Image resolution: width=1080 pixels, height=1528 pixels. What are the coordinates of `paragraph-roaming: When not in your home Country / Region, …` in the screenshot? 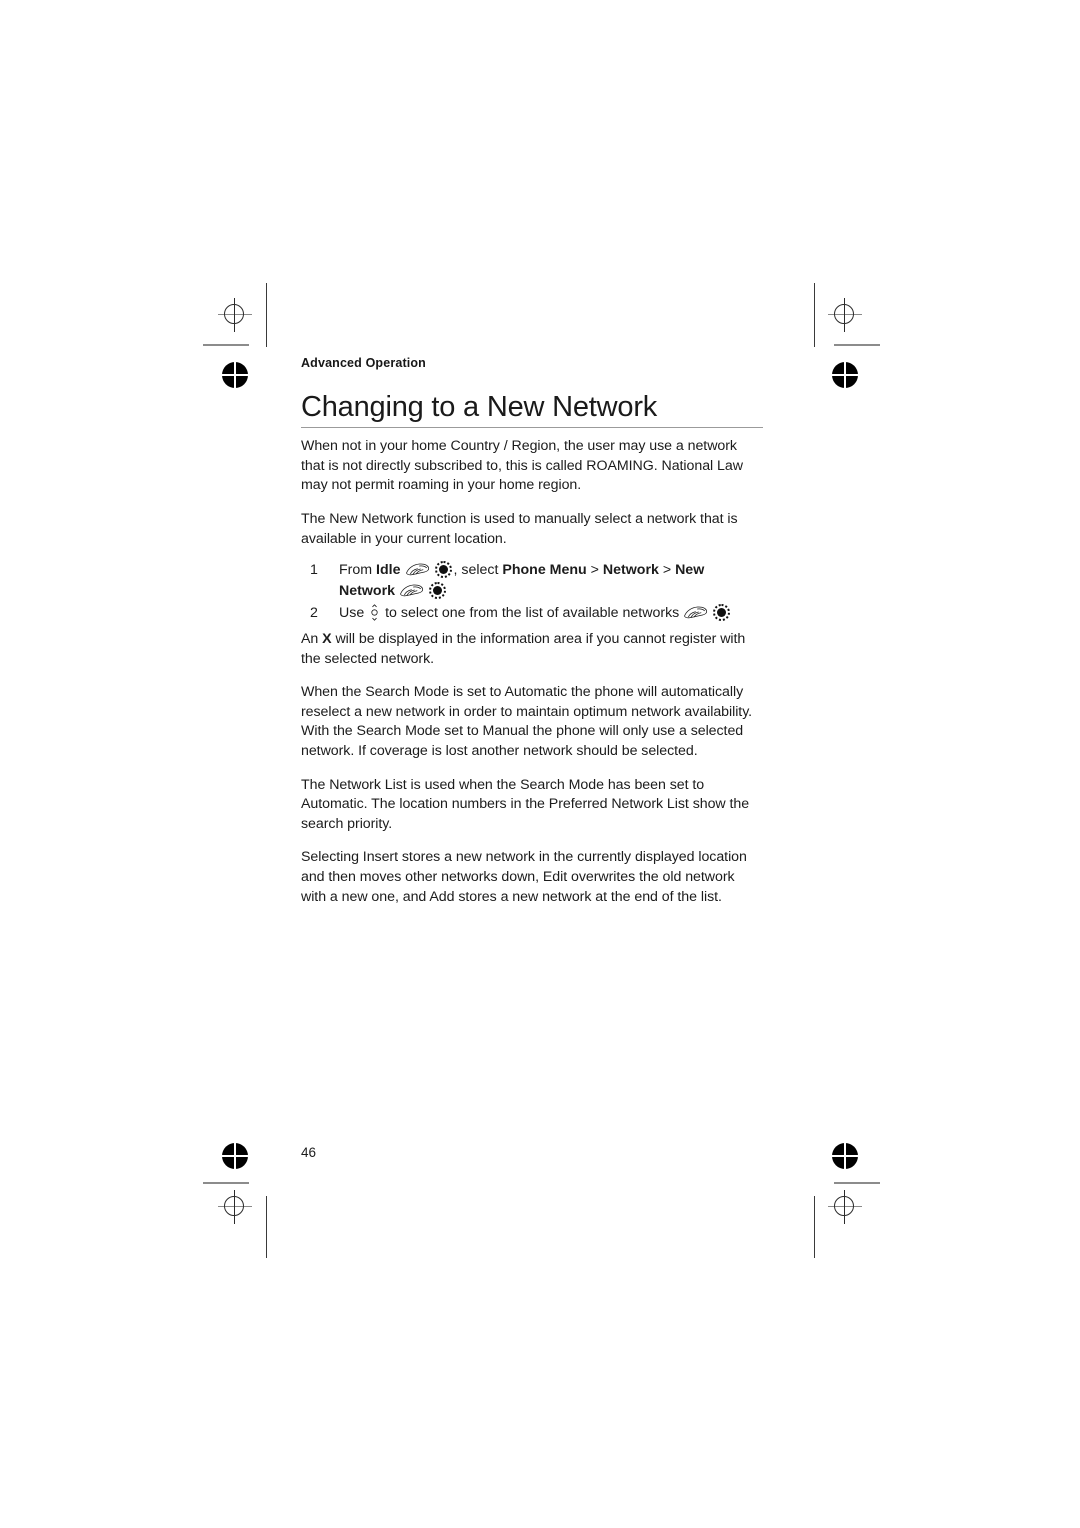 It's located at (522, 466).